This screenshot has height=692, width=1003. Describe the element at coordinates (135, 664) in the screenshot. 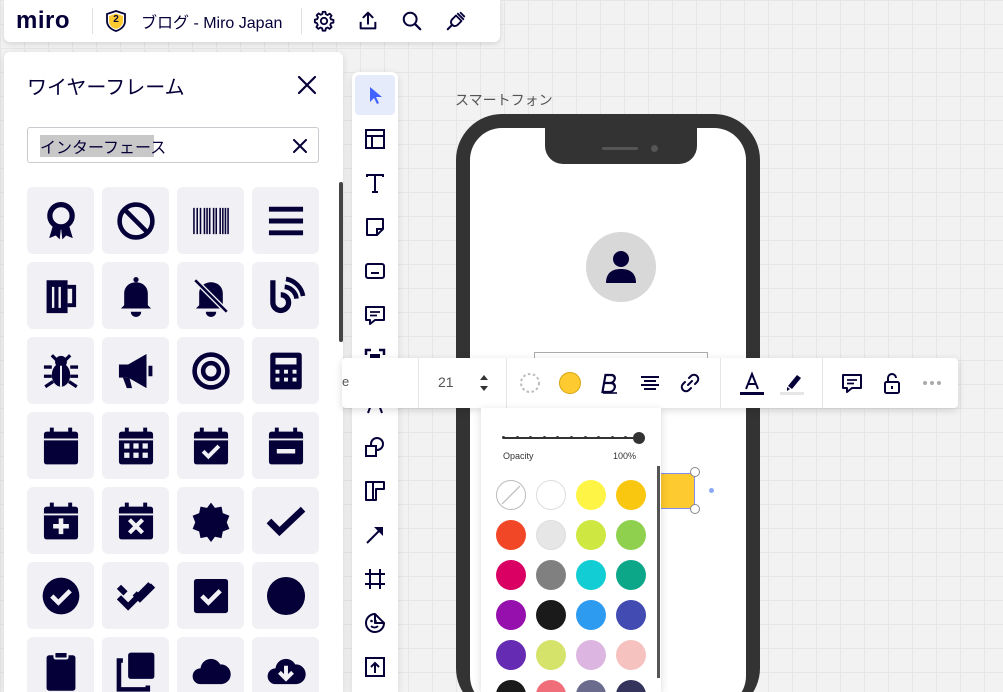

I see `copy-icon` at that location.